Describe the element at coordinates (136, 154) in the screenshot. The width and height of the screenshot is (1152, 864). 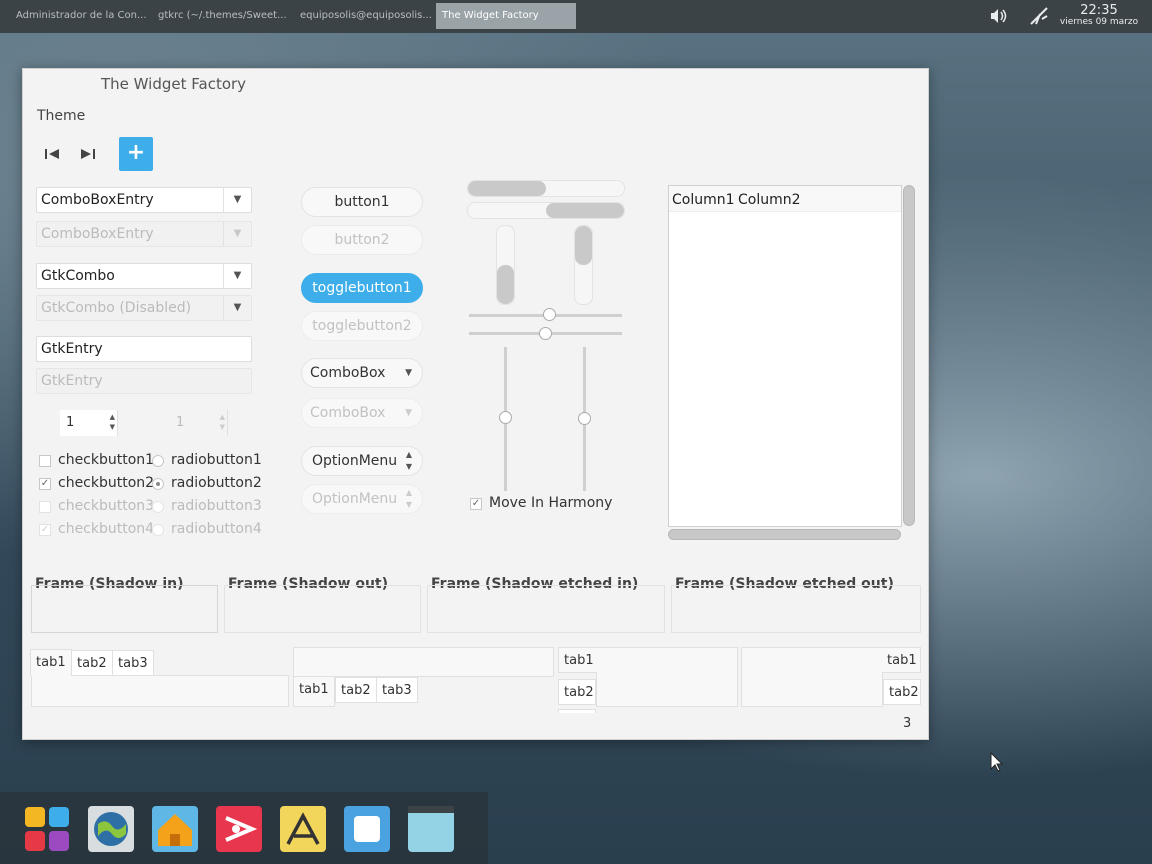
I see `add-button: +` at that location.